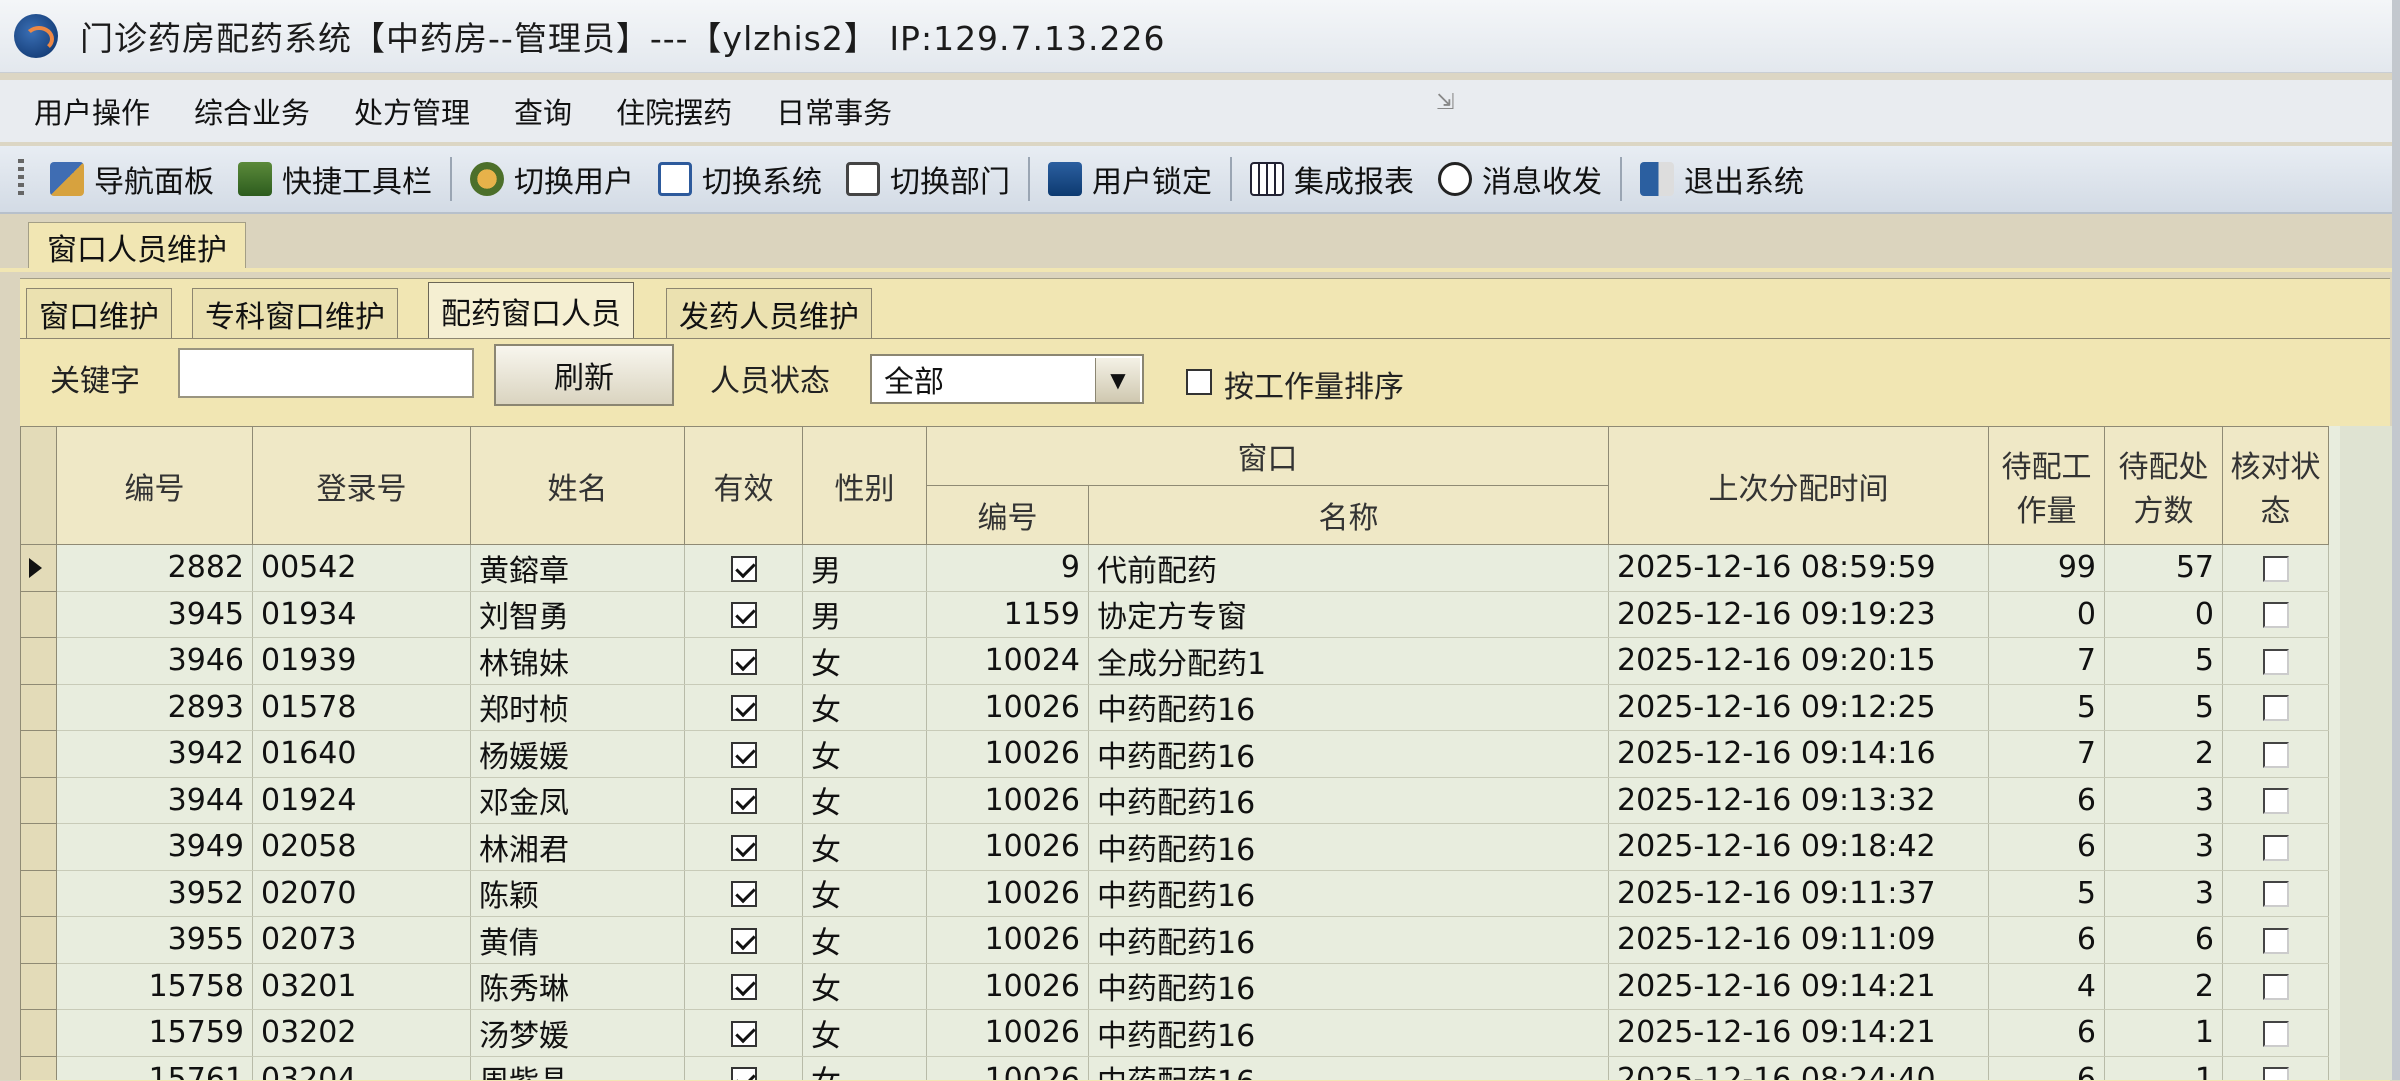 This screenshot has width=2400, height=1081. I want to click on cell-name: 黄倩, so click(577, 940).